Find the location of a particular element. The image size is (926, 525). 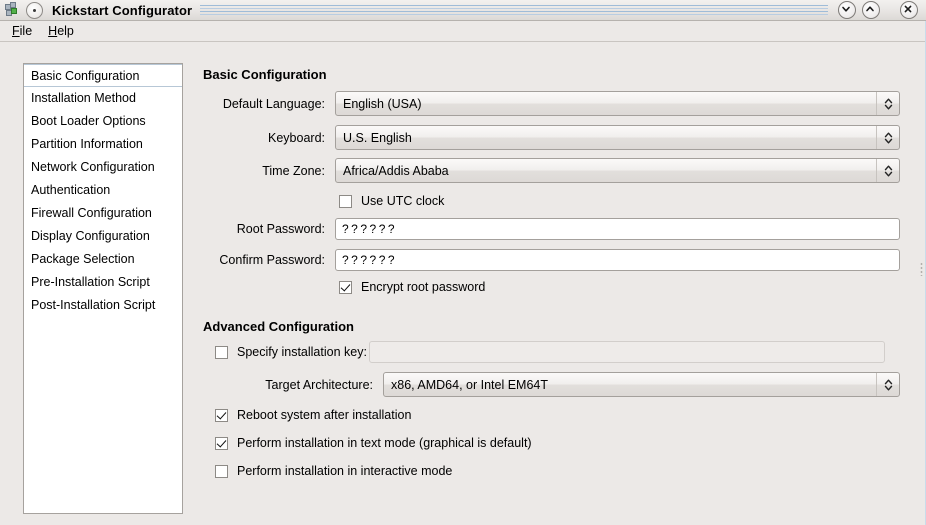

sidebar-item-post-installation-script: Post-Installation Script is located at coordinates (103, 305).